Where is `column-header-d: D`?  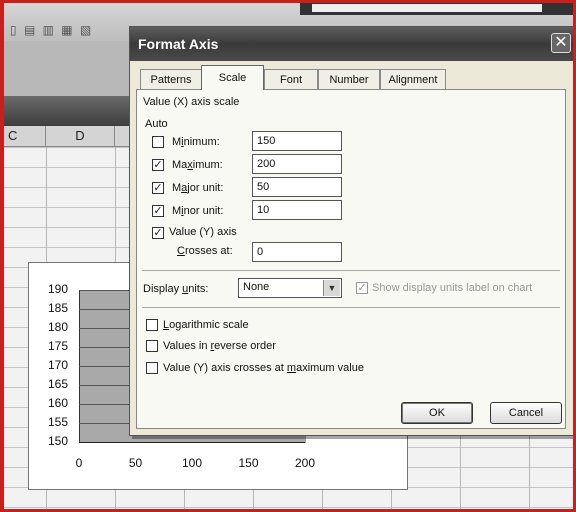 column-header-d: D is located at coordinates (80, 136).